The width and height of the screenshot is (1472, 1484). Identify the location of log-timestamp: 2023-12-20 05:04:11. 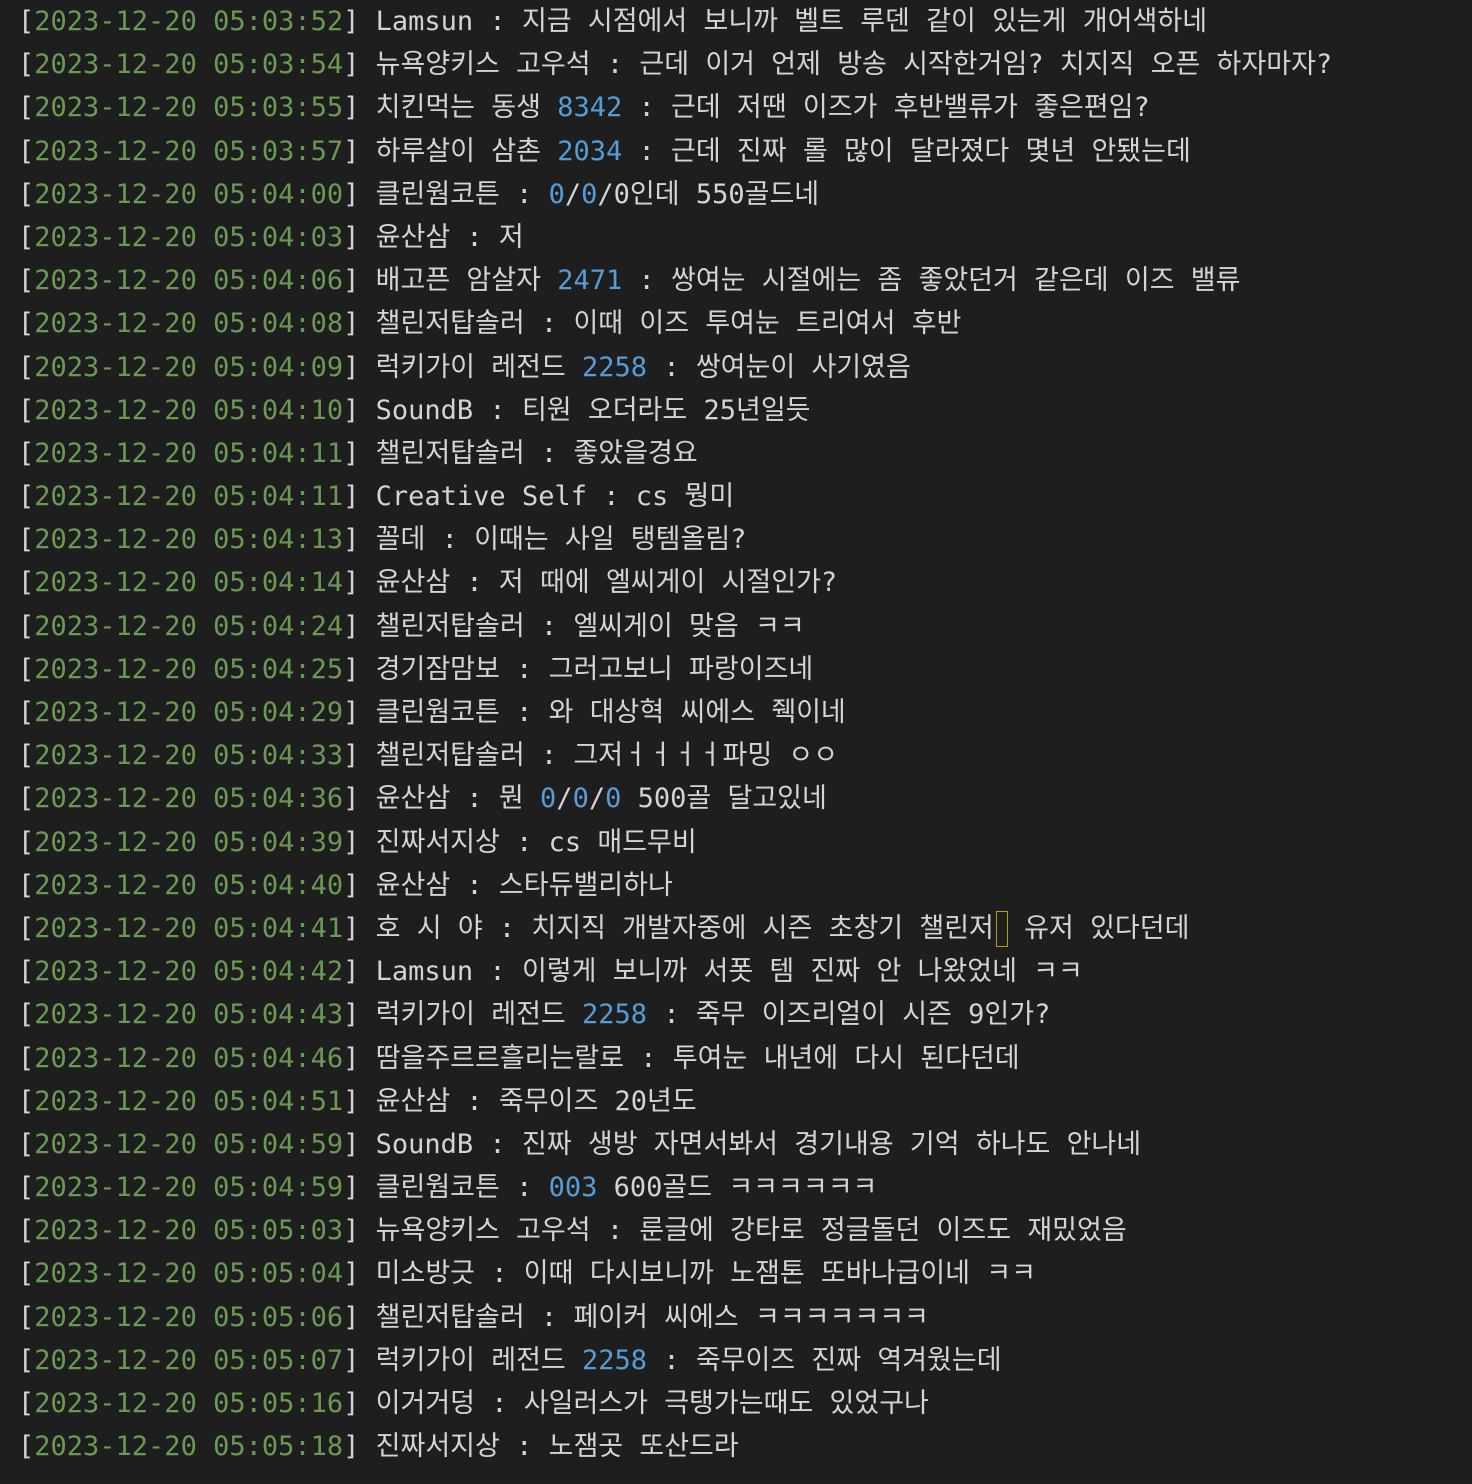
(189, 497).